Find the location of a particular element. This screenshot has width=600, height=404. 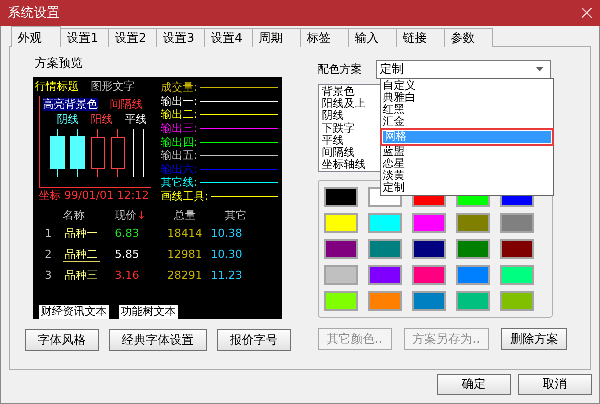

scheme-label: 配色方案 is located at coordinates (340, 69).